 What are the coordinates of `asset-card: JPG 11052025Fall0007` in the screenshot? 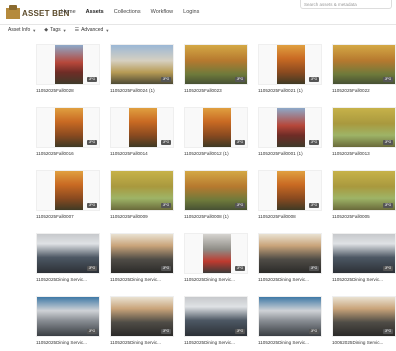 It's located at (68, 197).